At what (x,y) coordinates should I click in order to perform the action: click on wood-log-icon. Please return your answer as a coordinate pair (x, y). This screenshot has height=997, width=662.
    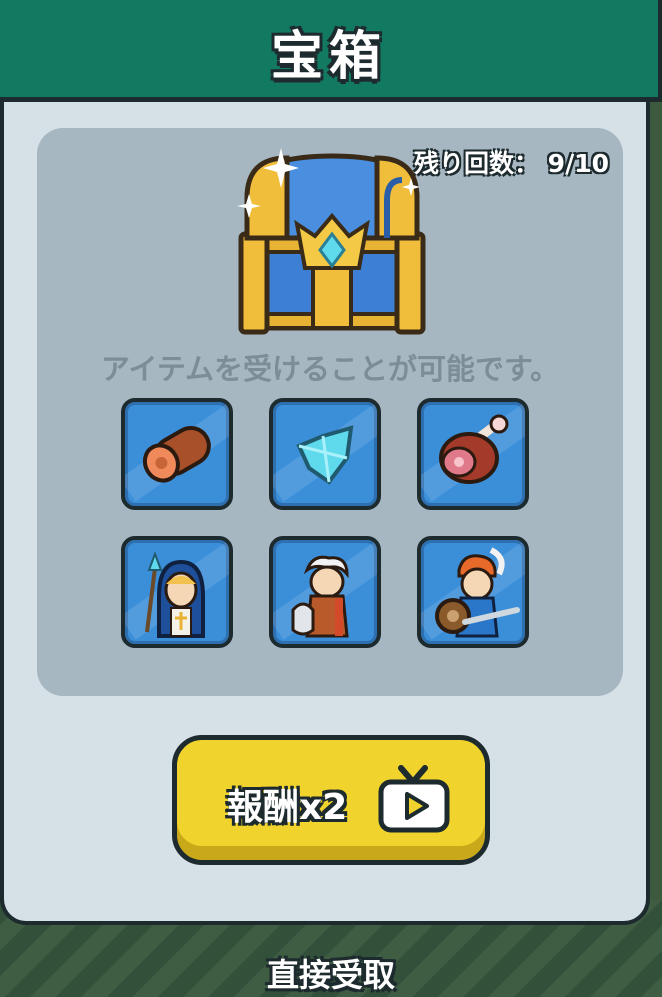
    Looking at the image, I should click on (176, 454).